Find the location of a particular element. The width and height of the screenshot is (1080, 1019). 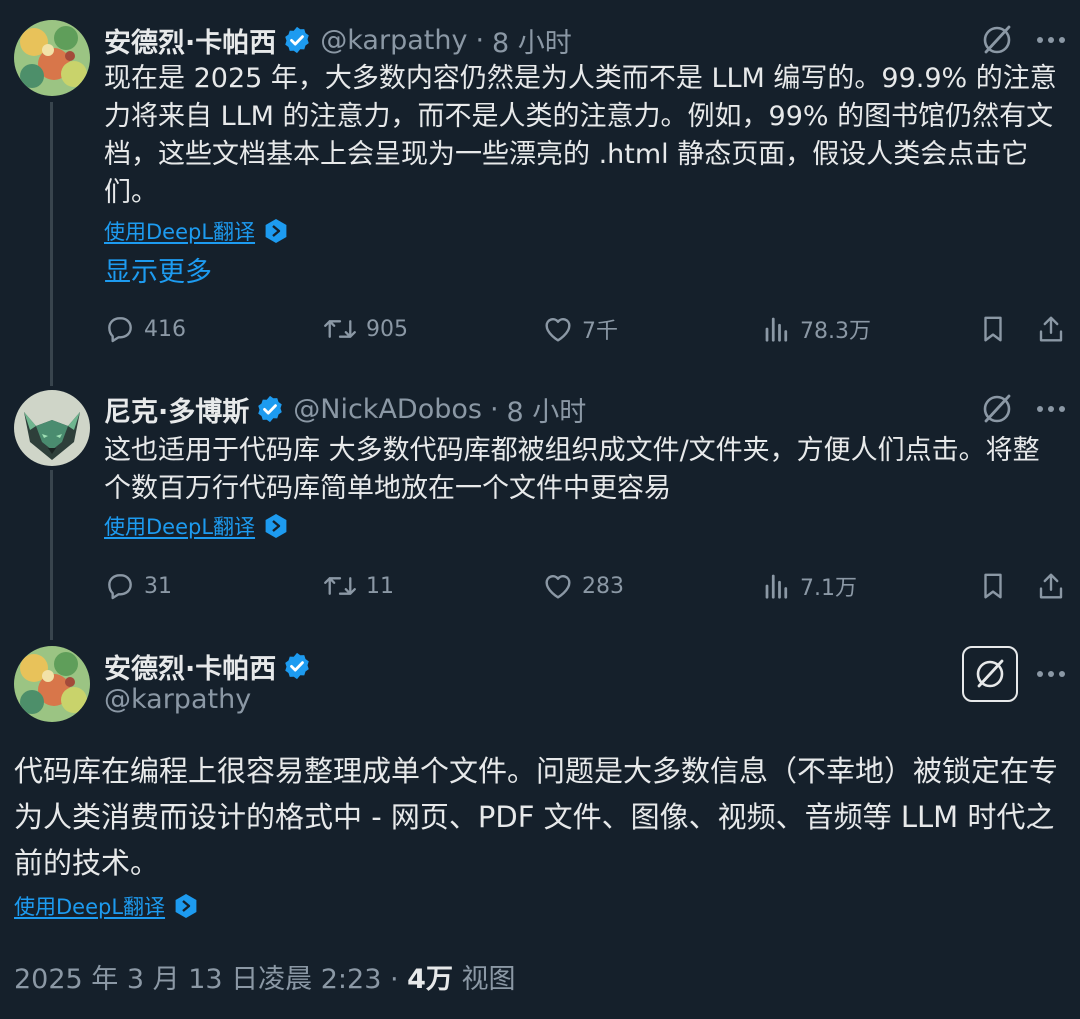

avatar-nickadobos is located at coordinates (52, 428).